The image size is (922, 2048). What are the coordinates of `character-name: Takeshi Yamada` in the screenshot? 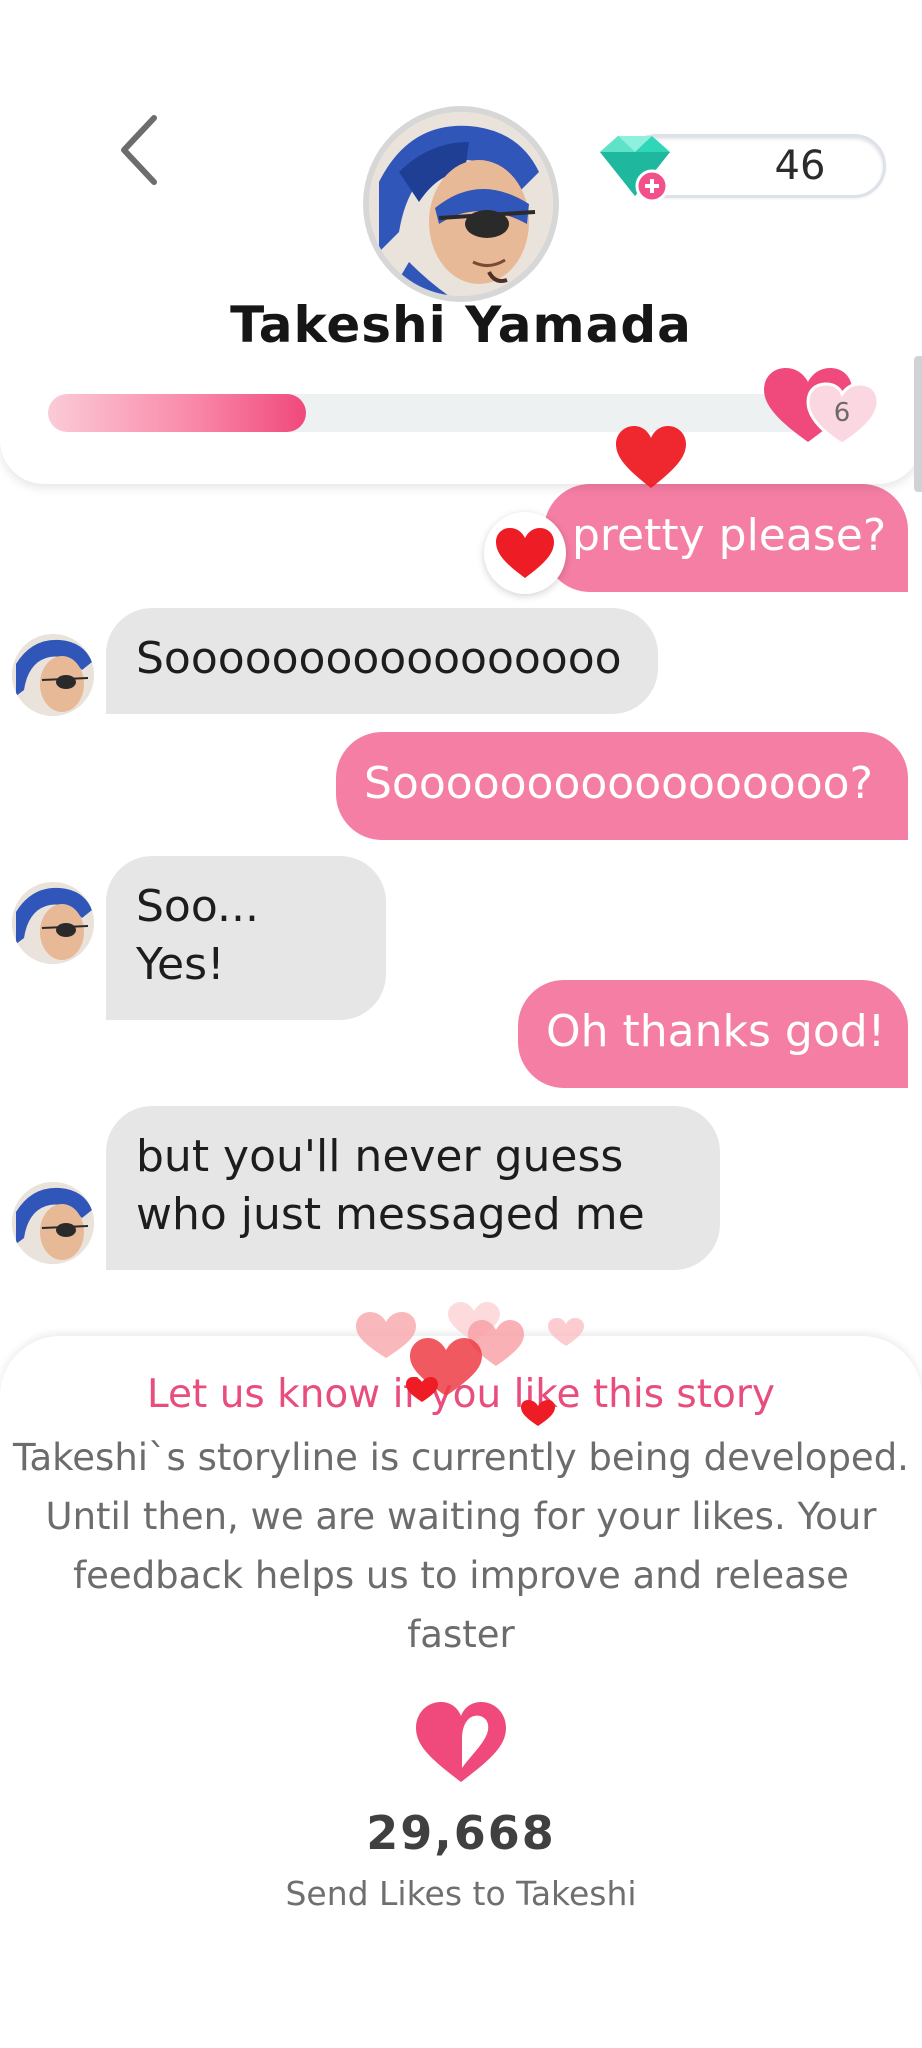 It's located at (461, 325).